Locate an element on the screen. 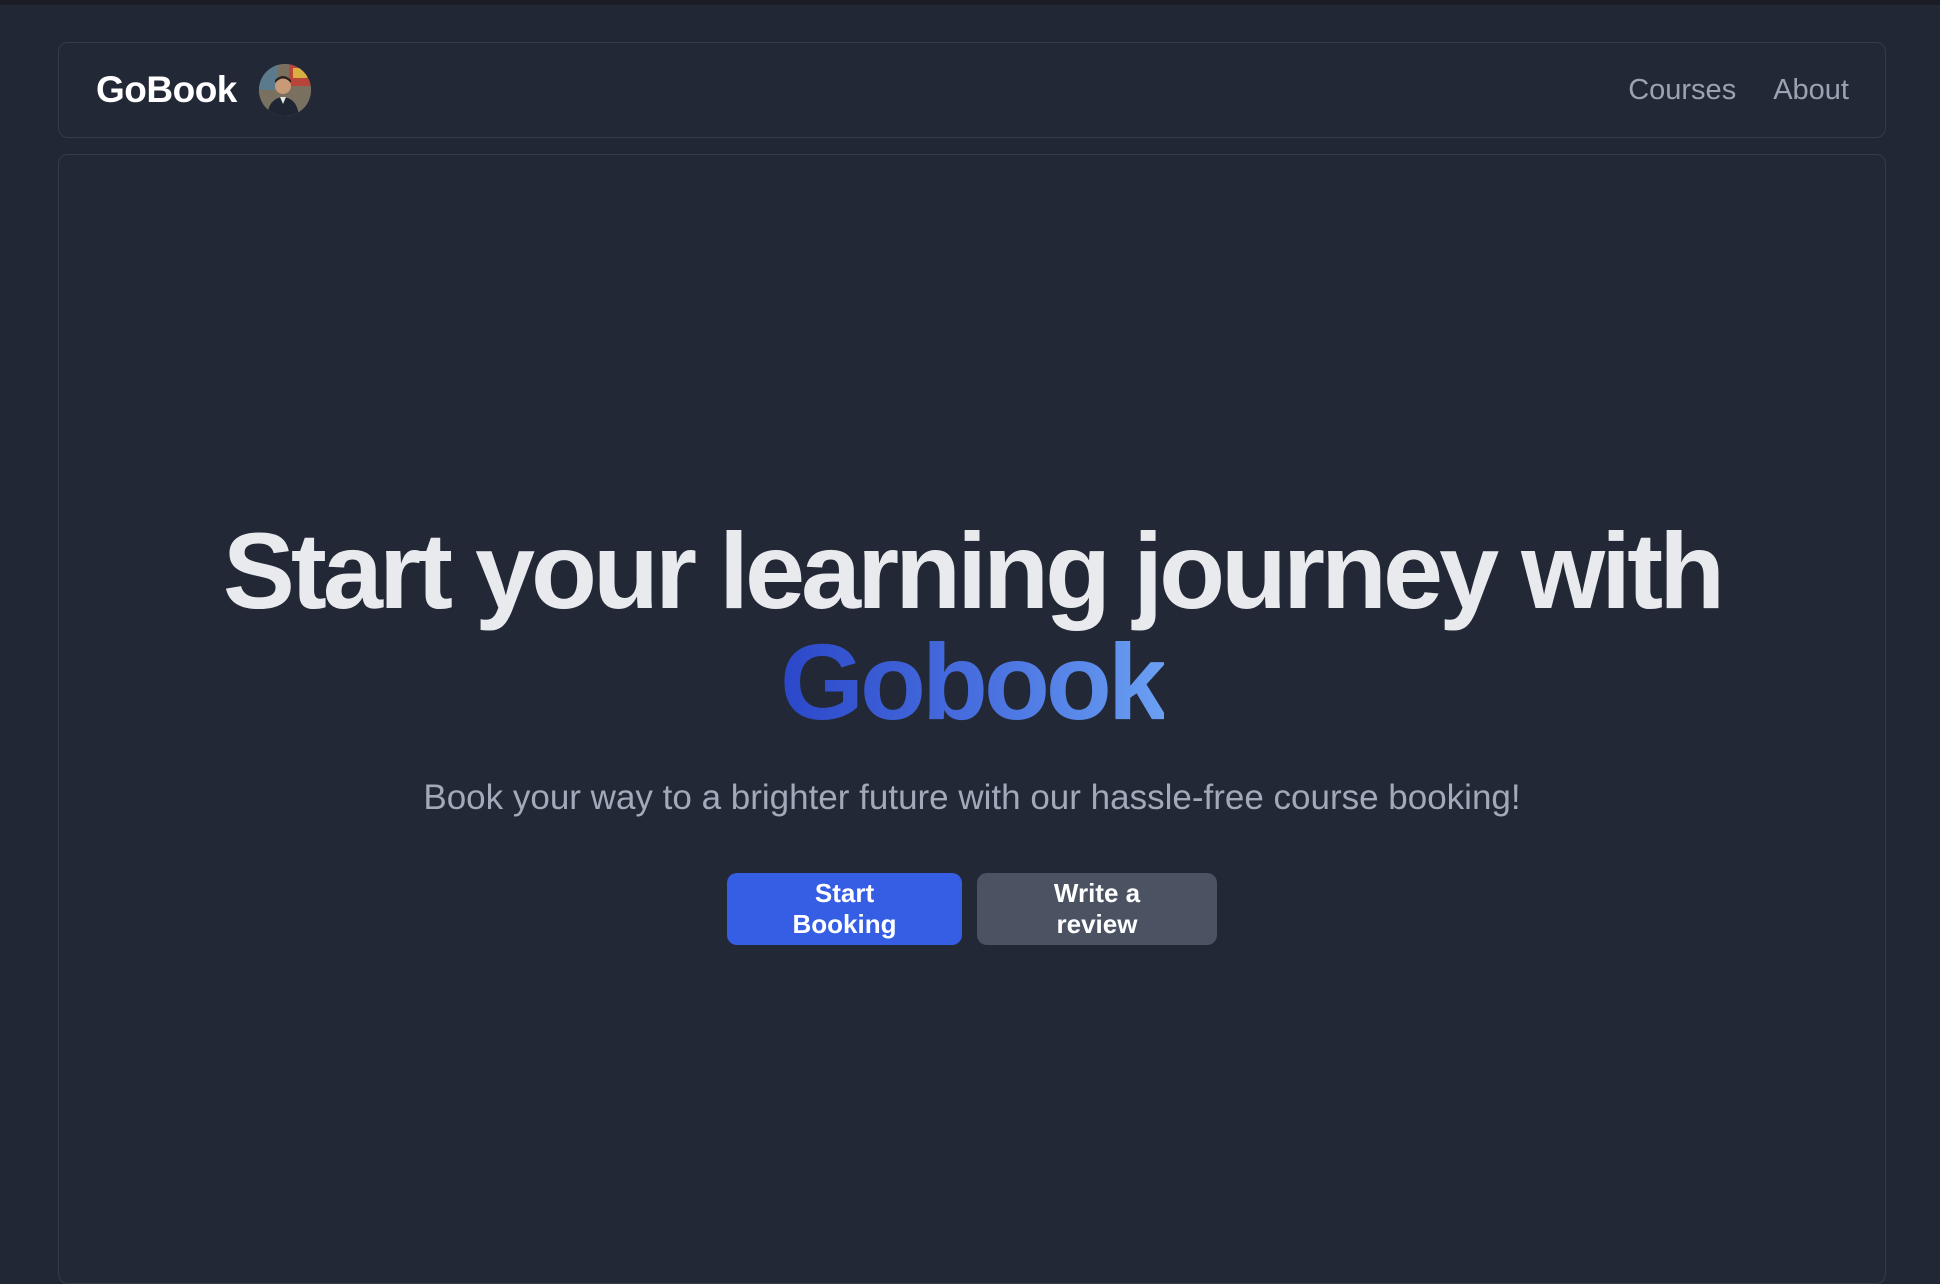 The height and width of the screenshot is (1284, 1940). avatar-photo-icon is located at coordinates (284, 90).